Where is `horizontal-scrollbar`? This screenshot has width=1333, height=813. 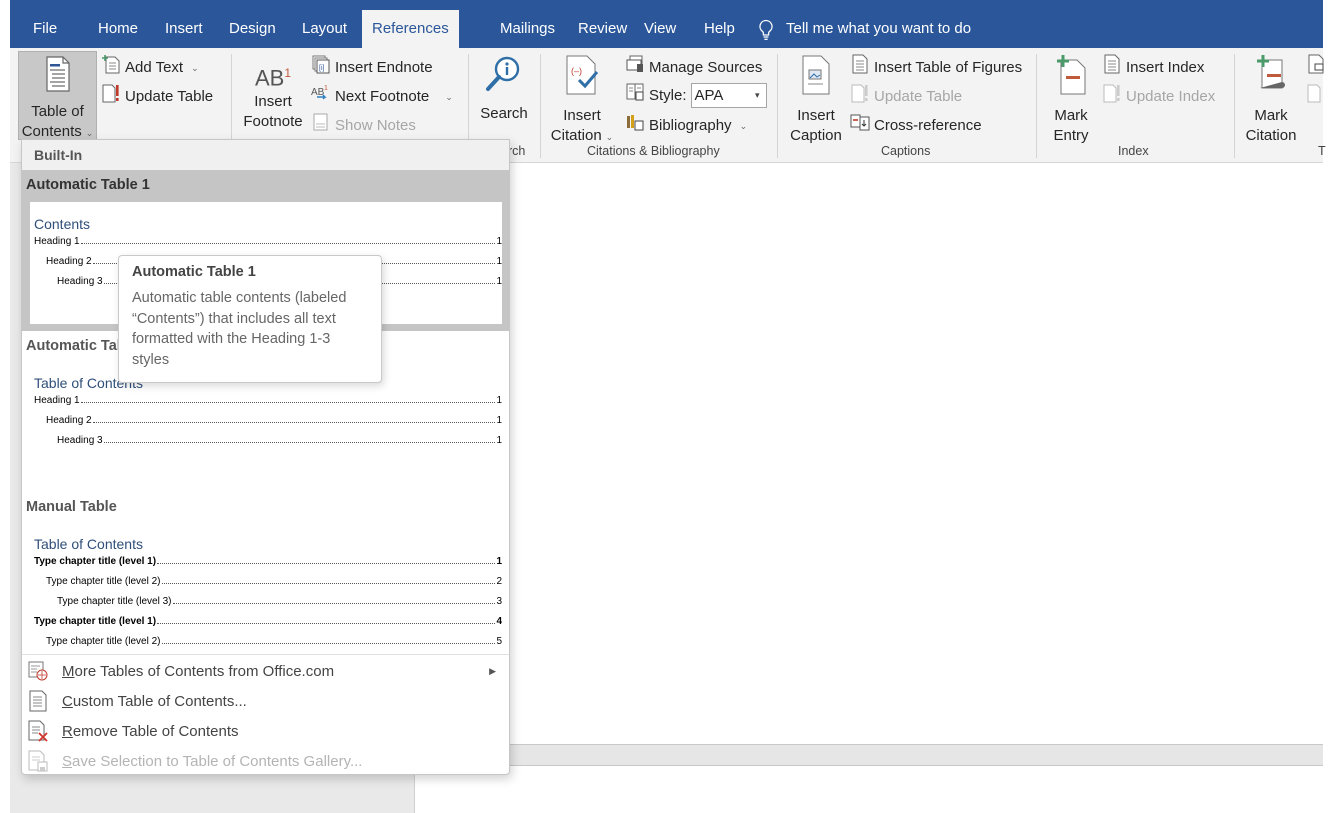 horizontal-scrollbar is located at coordinates (869, 755).